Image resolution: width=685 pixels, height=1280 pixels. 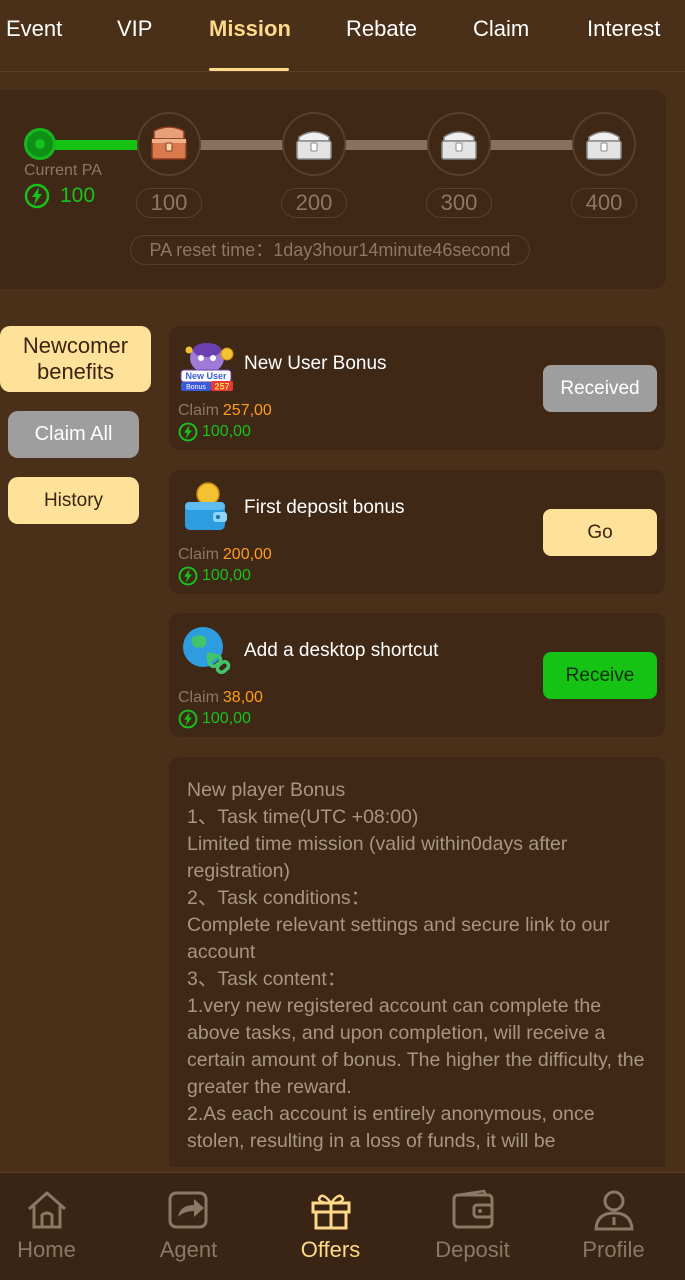 I want to click on svg-text: Bonus, so click(x=196, y=387).